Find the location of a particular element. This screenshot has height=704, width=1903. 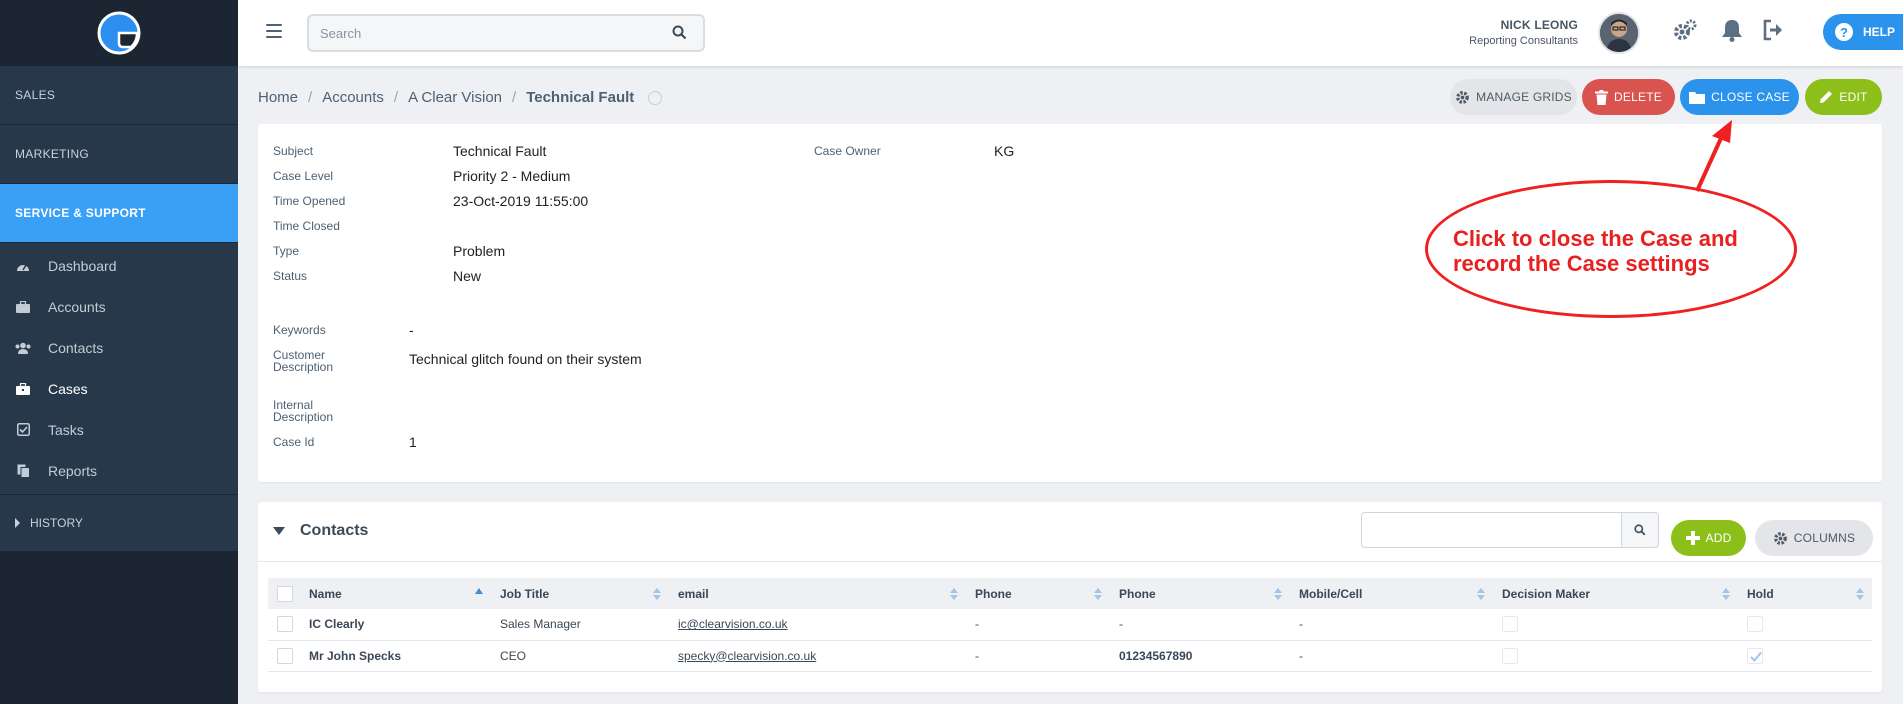

column-header-mobile: Mobile/Cell is located at coordinates (1391, 593).